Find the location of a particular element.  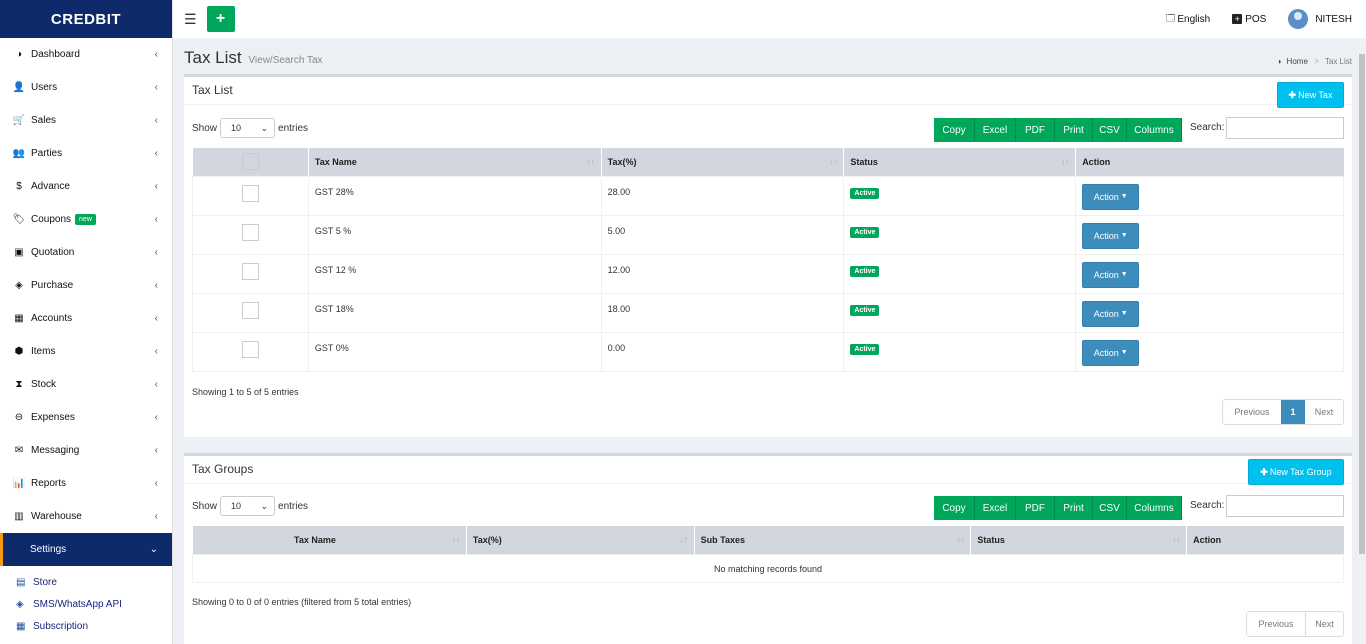

row-select-cell is located at coordinates (250, 351).